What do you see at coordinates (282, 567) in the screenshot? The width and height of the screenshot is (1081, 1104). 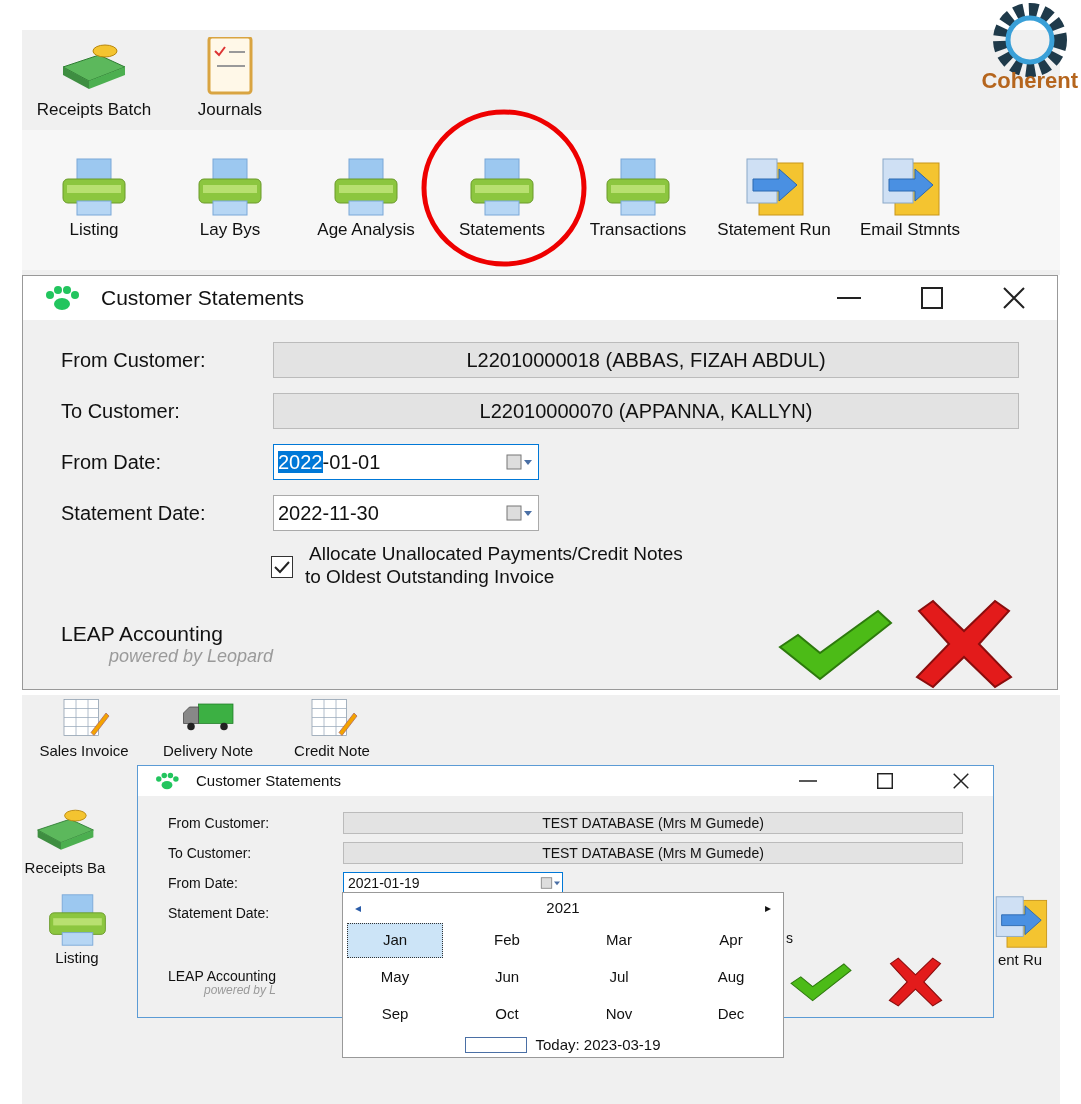 I see `checkbox` at bounding box center [282, 567].